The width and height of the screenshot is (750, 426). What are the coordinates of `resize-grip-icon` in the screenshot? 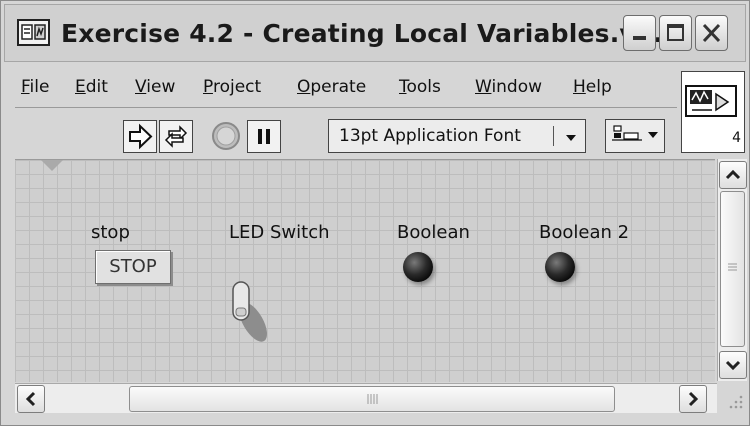 It's located at (732, 398).